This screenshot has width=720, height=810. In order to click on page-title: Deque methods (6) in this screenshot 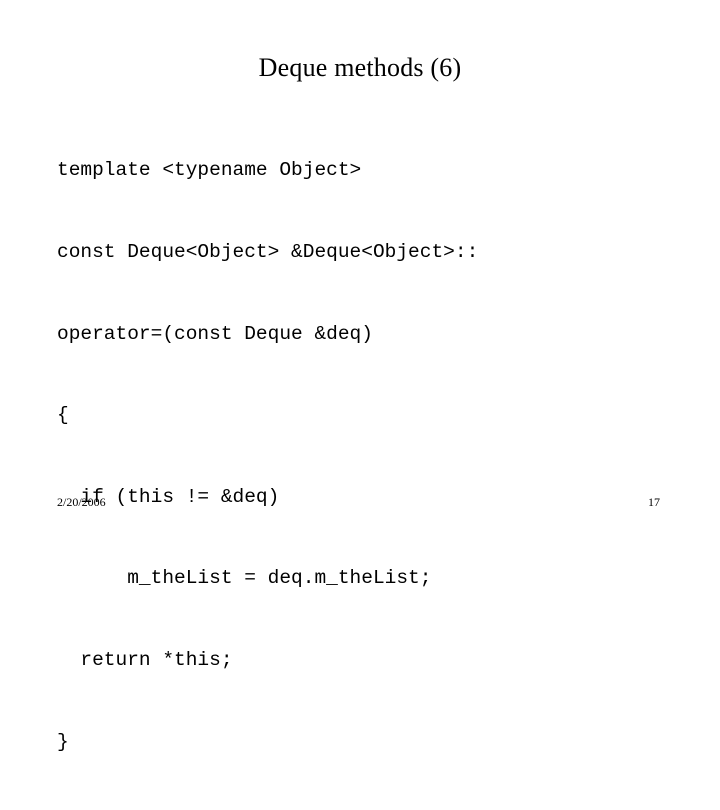, I will do `click(360, 67)`.